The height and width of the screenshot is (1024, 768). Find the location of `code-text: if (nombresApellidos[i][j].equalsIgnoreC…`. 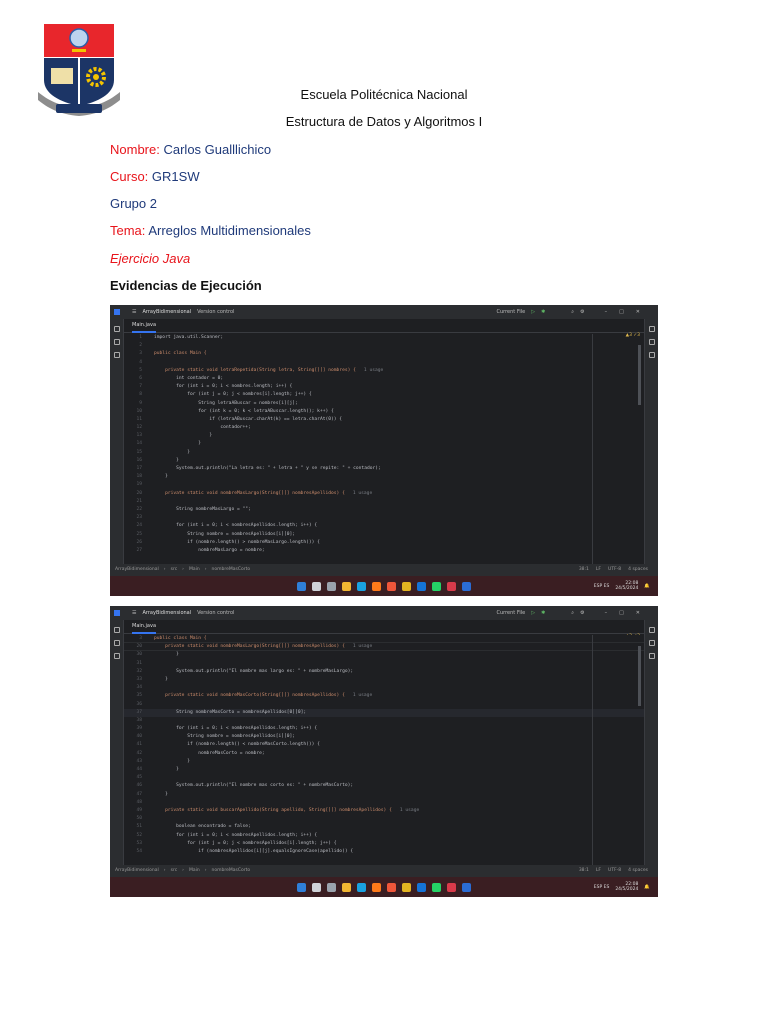

code-text: if (nombresApellidos[i][j].equalsIgnoreC… is located at coordinates (254, 851).